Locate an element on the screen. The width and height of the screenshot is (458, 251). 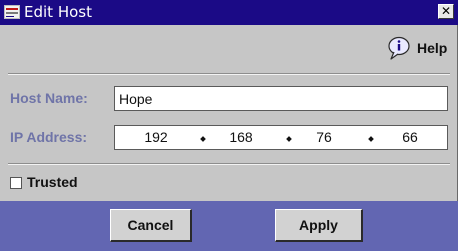
help-link: Help is located at coordinates (432, 48).